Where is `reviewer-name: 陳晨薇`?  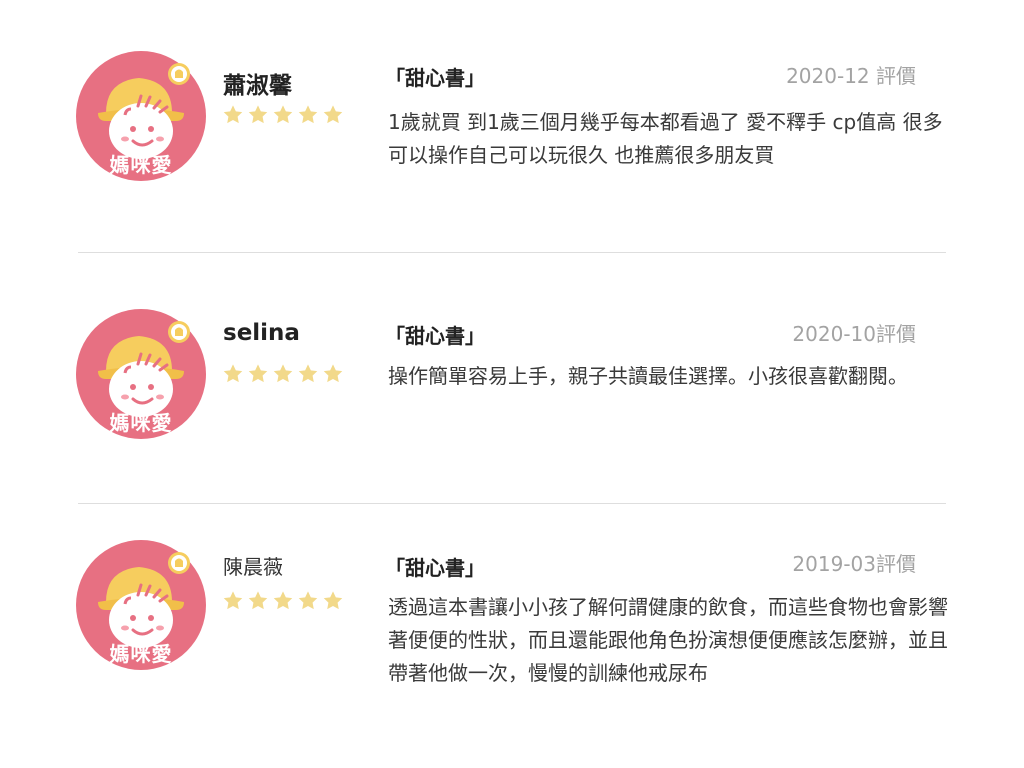 reviewer-name: 陳晨薇 is located at coordinates (253, 567).